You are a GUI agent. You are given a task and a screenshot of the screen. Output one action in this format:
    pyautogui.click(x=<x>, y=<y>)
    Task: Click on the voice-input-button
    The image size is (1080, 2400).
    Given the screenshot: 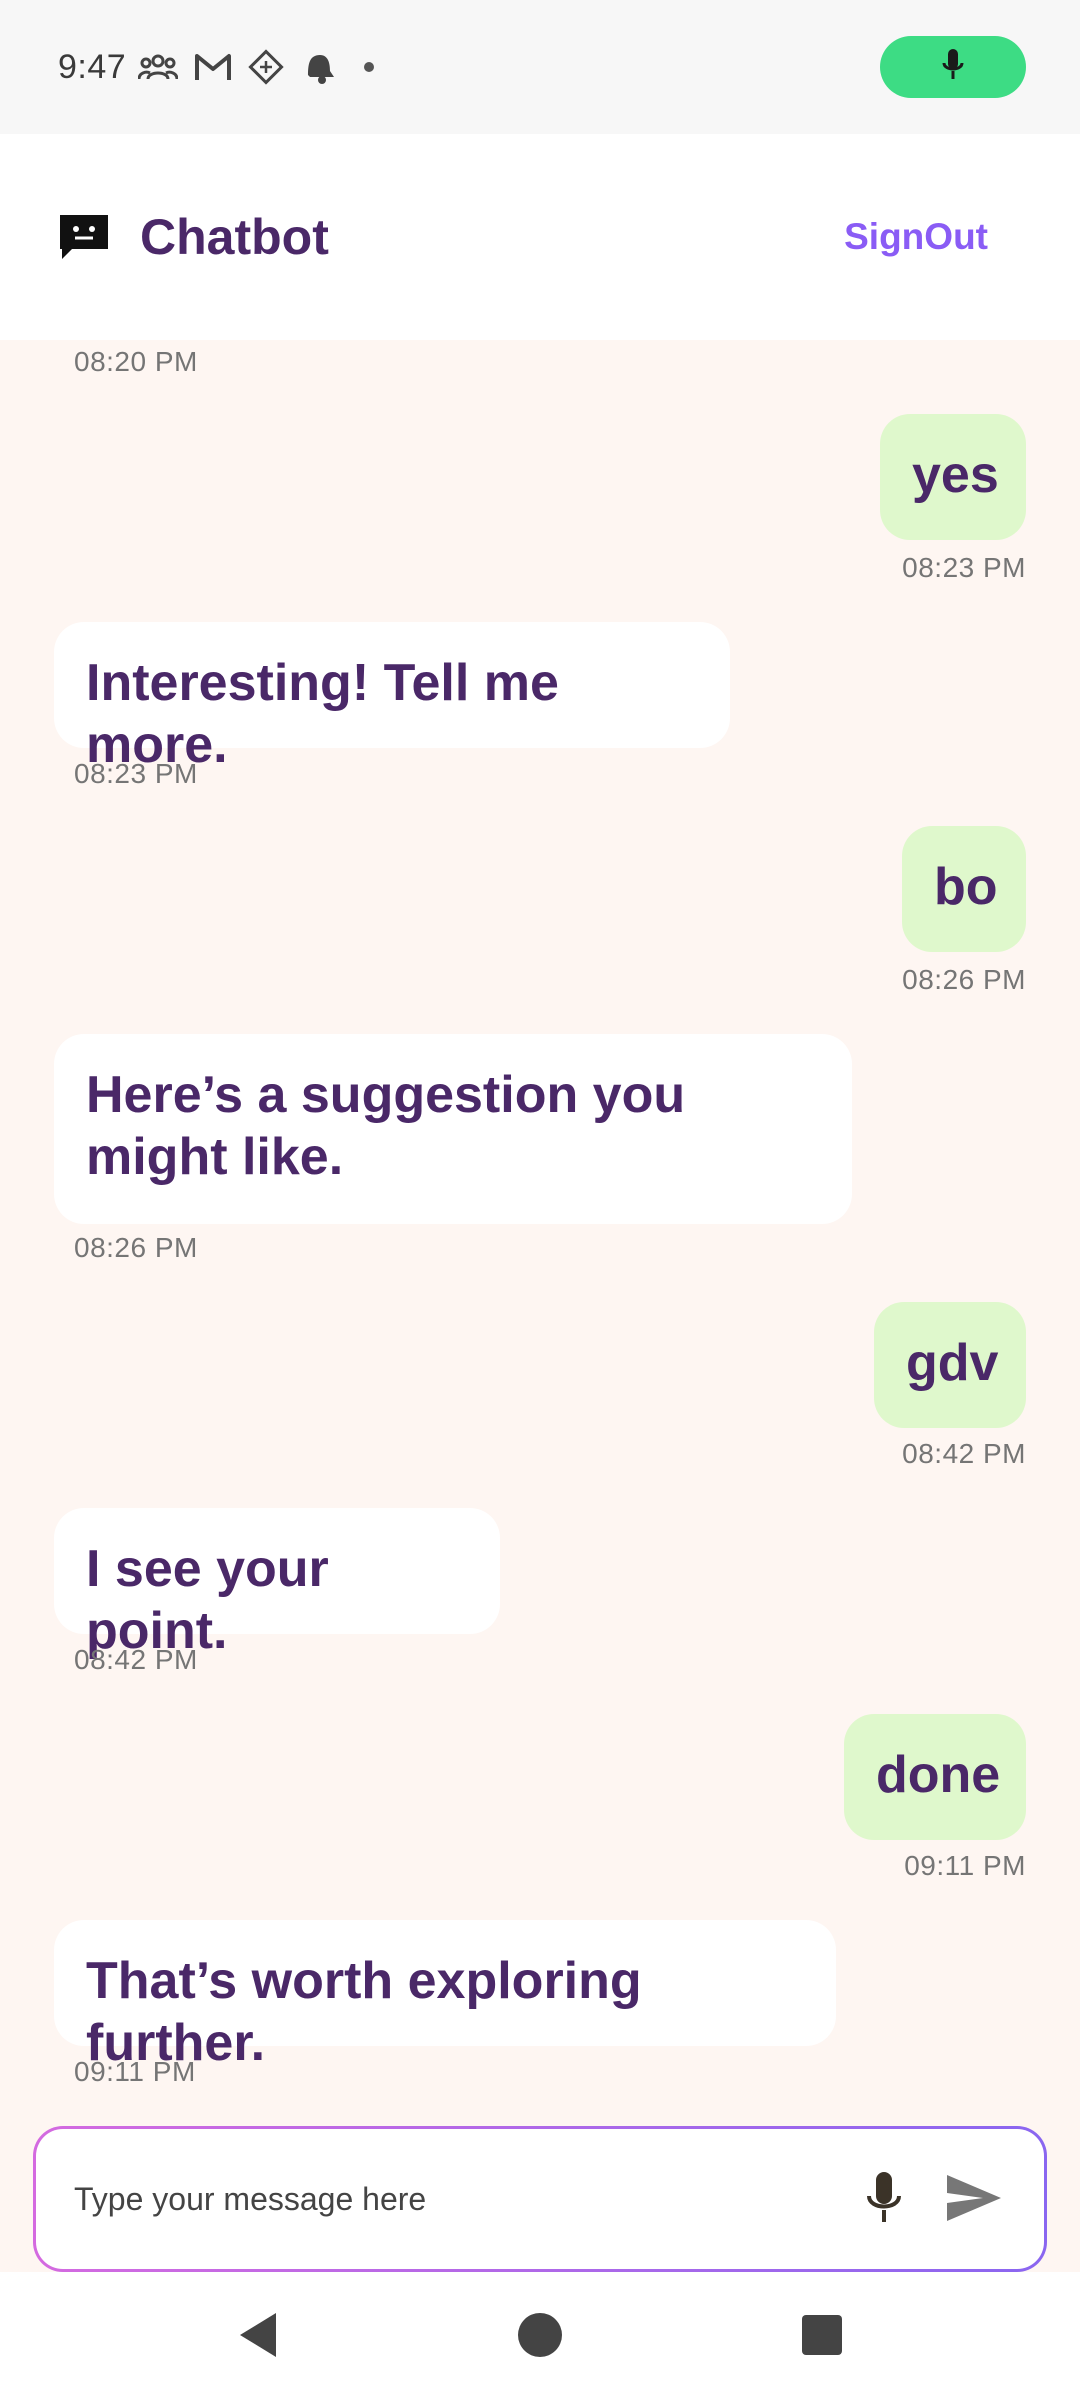 What is the action you would take?
    pyautogui.click(x=884, y=2199)
    